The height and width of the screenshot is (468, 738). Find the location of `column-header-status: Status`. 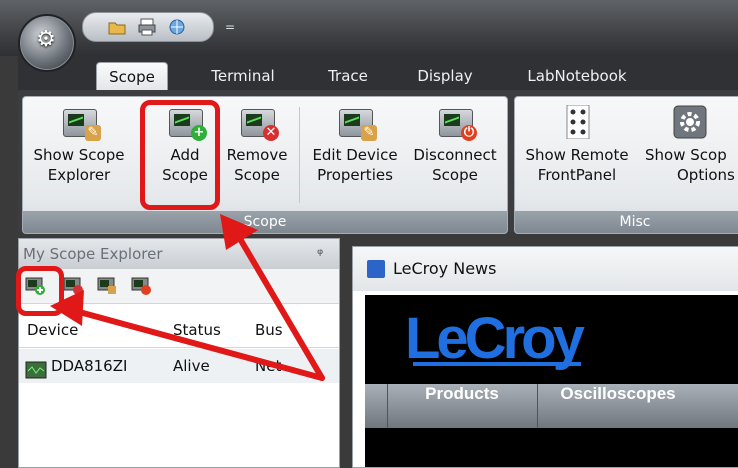

column-header-status: Status is located at coordinates (197, 330).